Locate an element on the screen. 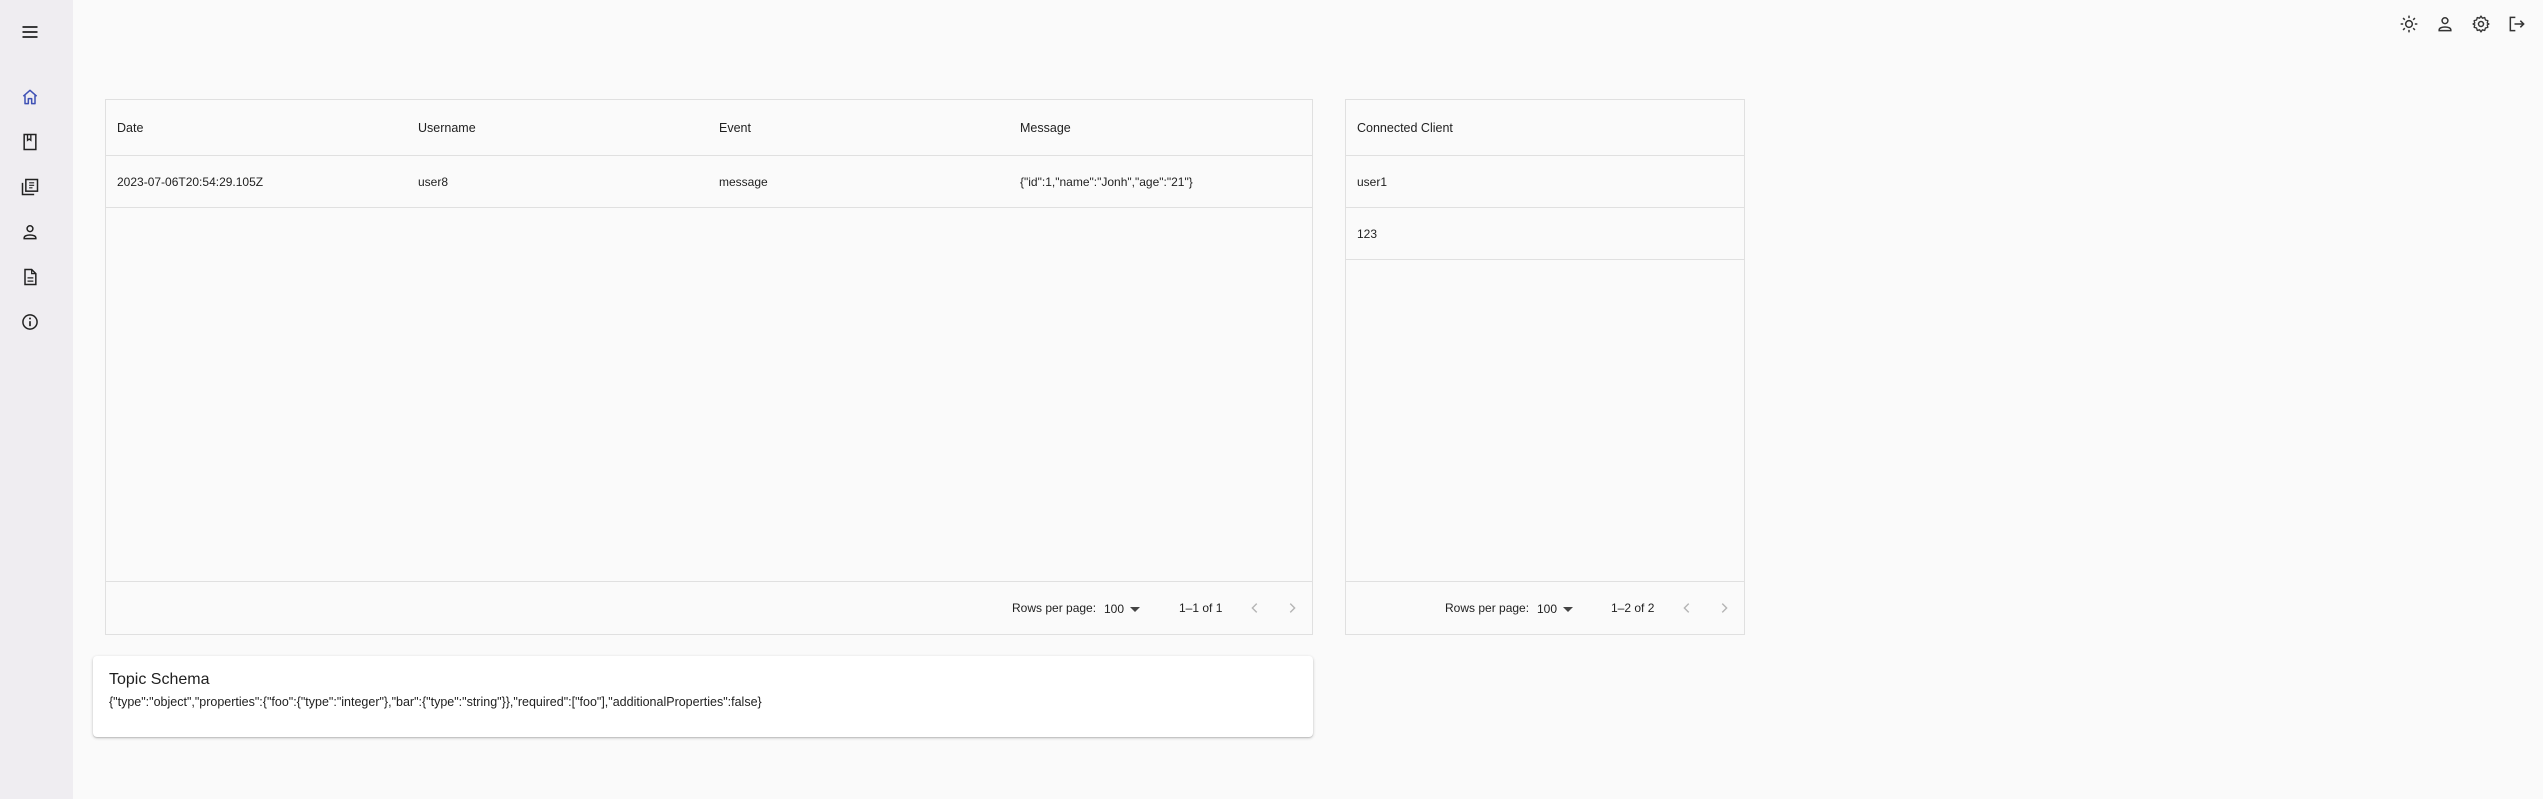  column-header-event: Event is located at coordinates (735, 128).